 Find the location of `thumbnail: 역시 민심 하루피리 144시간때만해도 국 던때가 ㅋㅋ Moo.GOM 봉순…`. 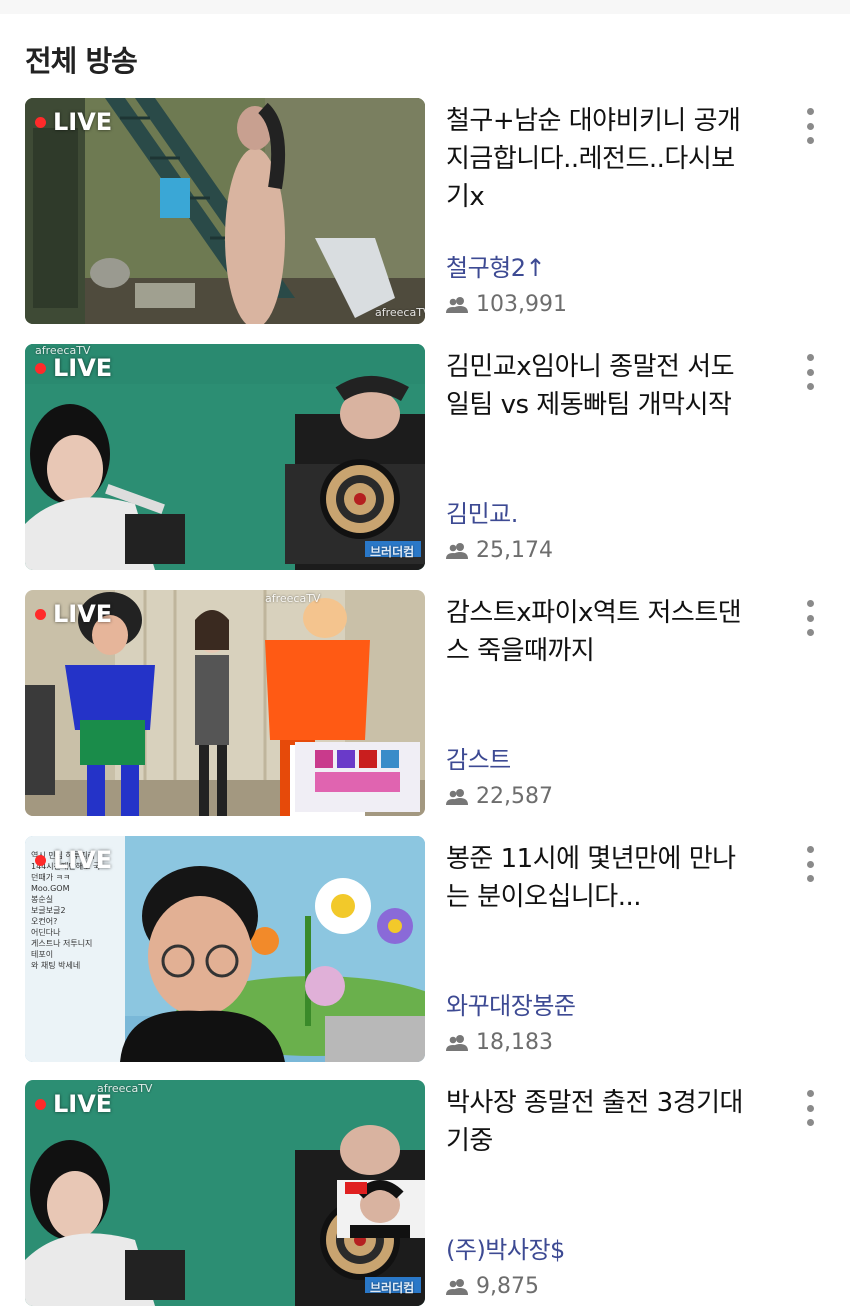

thumbnail: 역시 민심 하루피리 144시간때만해도 국 던때가 ㅋㅋ Moo.GOM 봉순… is located at coordinates (225, 949).